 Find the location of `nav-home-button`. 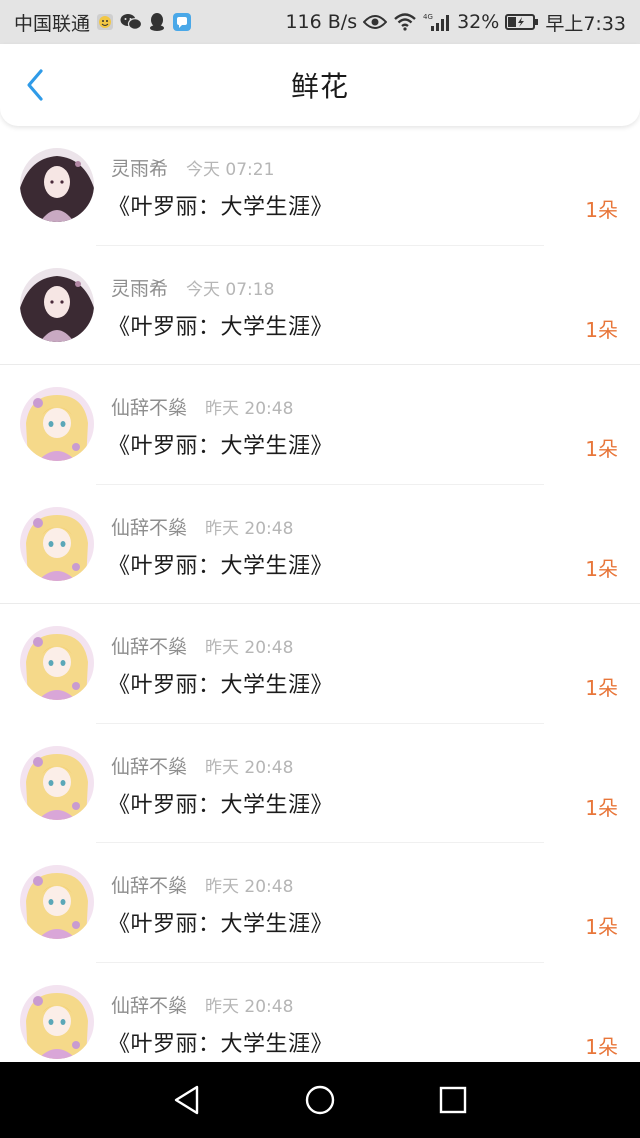

nav-home-button is located at coordinates (320, 1100).